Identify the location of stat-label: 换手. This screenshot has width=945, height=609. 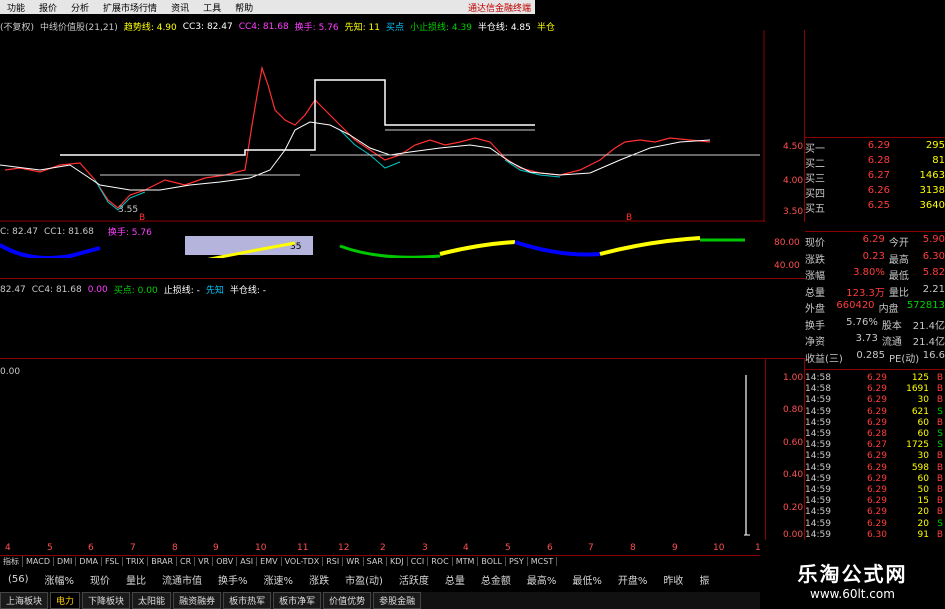
(815, 326).